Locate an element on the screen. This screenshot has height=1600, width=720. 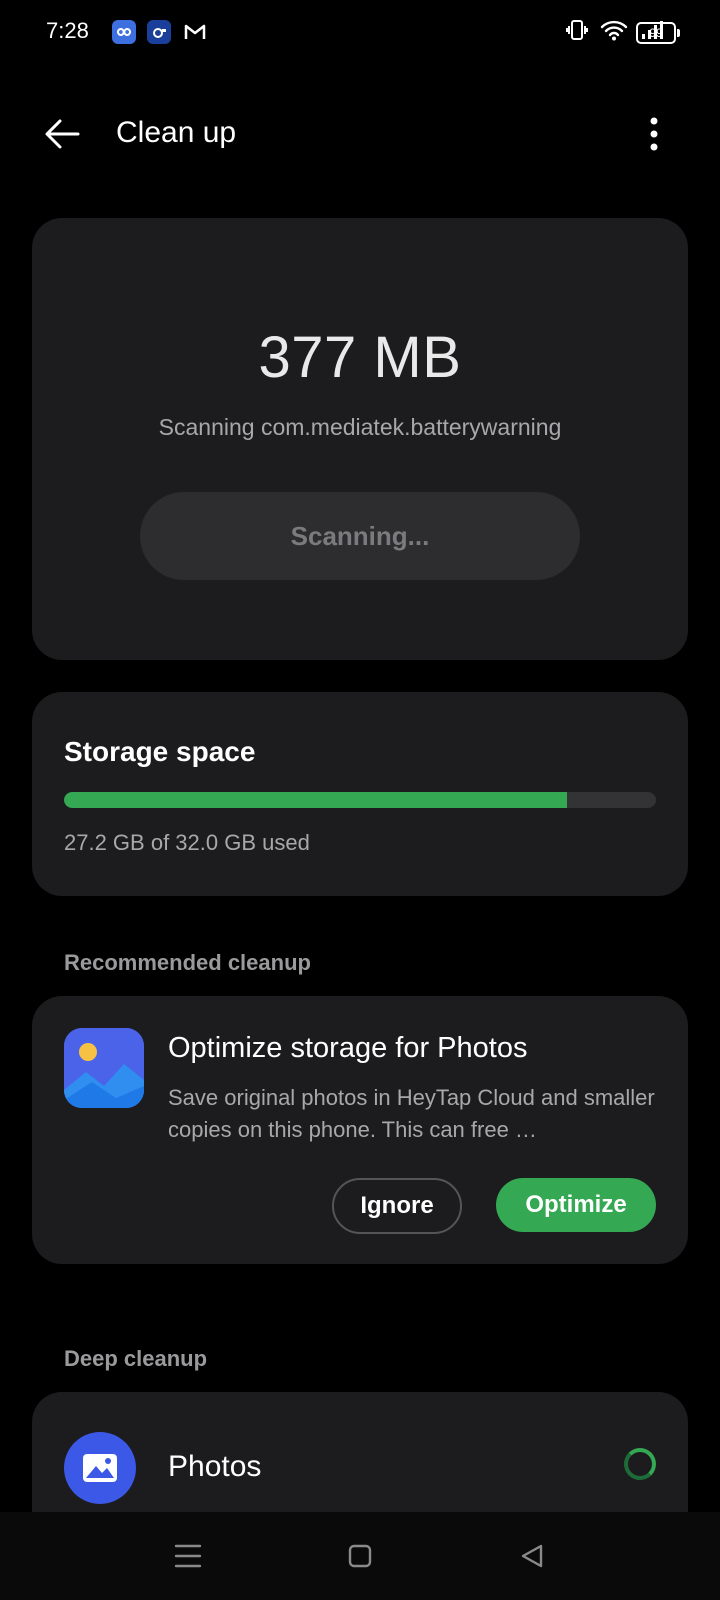
scan-status-text: Scanning com.mediatek.batterywarning is located at coordinates (360, 427).